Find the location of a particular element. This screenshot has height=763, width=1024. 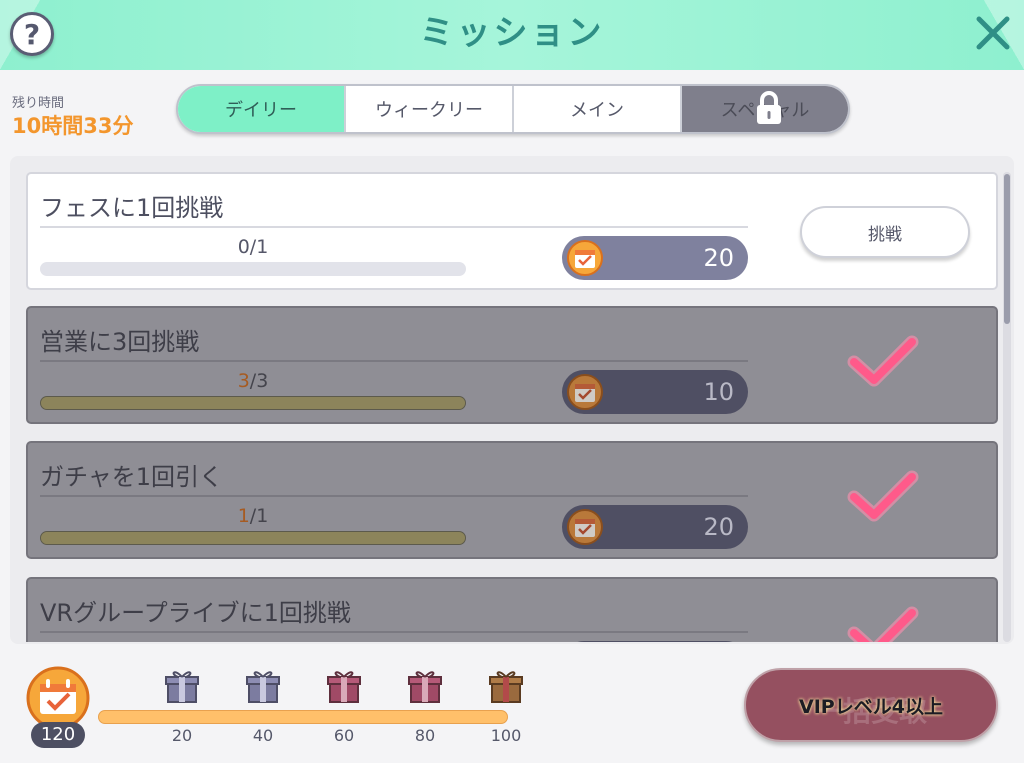

mission-progress-text: 3/3 is located at coordinates (253, 381).